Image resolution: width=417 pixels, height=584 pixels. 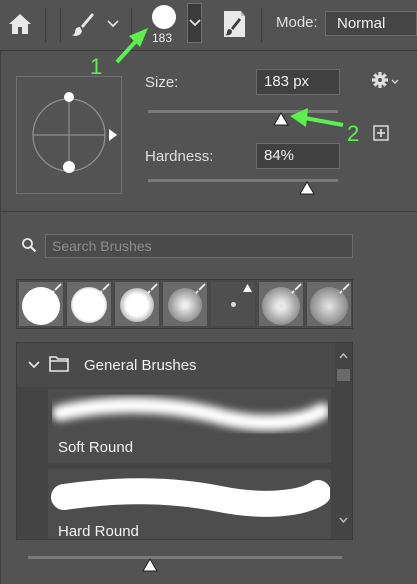 What do you see at coordinates (353, 133) in the screenshot?
I see `annotation-2: 2` at bounding box center [353, 133].